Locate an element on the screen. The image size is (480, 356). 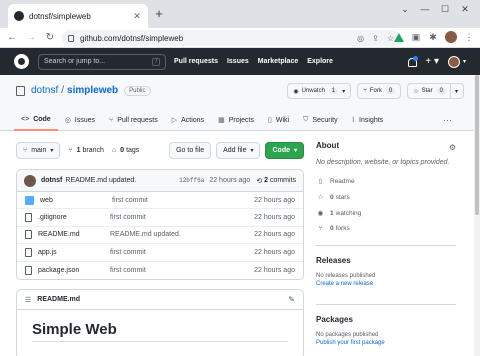
file-name: package.json is located at coordinates (74, 270).